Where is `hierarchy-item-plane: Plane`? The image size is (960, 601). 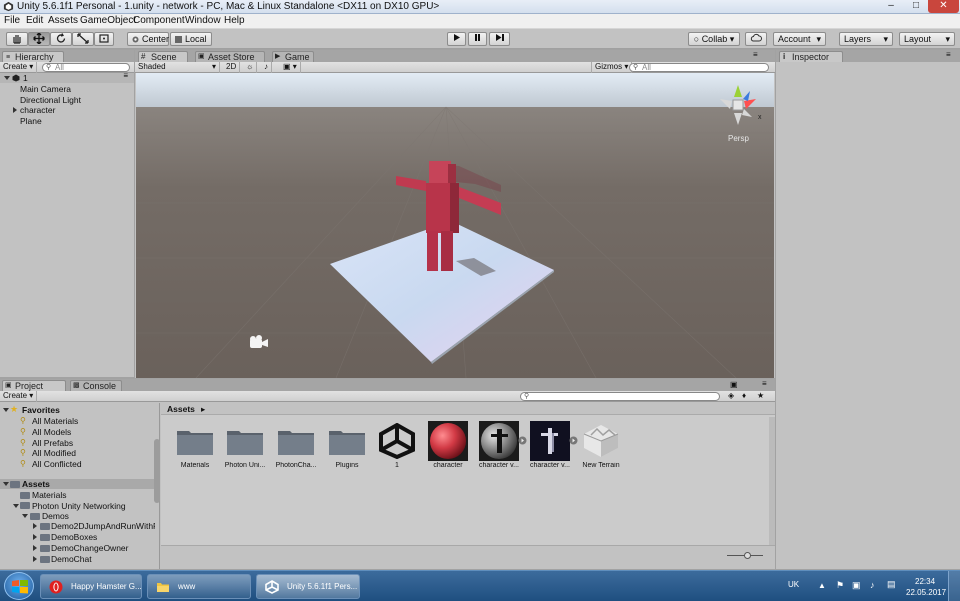 hierarchy-item-plane: Plane is located at coordinates (31, 121).